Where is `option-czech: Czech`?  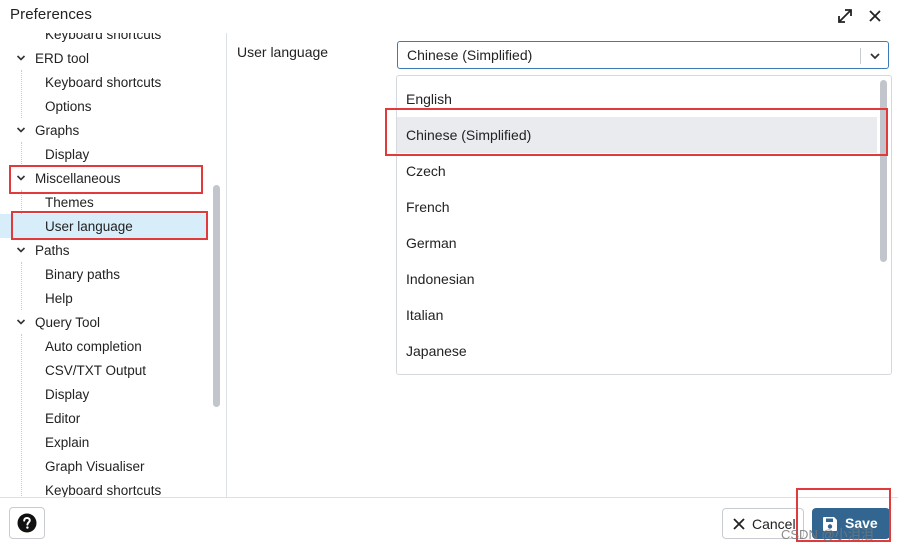 option-czech: Czech is located at coordinates (637, 171).